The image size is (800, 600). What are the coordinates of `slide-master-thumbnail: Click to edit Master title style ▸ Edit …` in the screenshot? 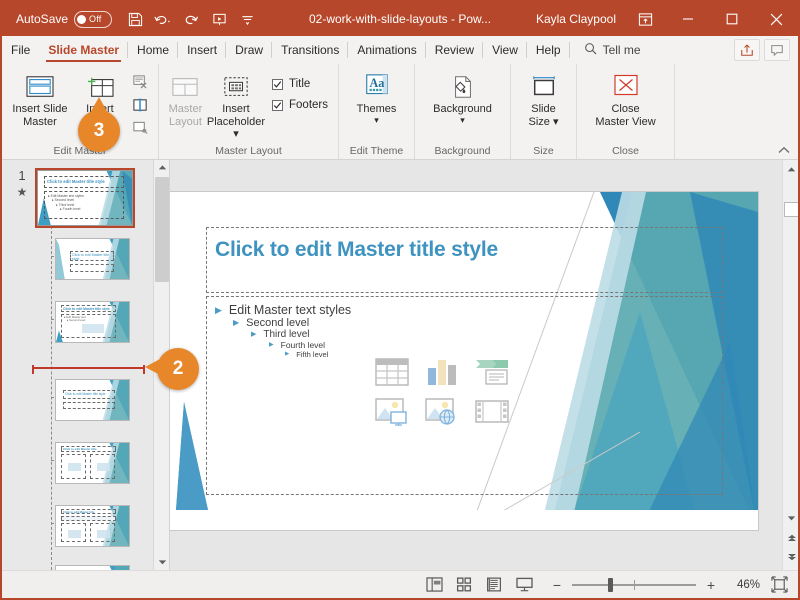 It's located at (85, 198).